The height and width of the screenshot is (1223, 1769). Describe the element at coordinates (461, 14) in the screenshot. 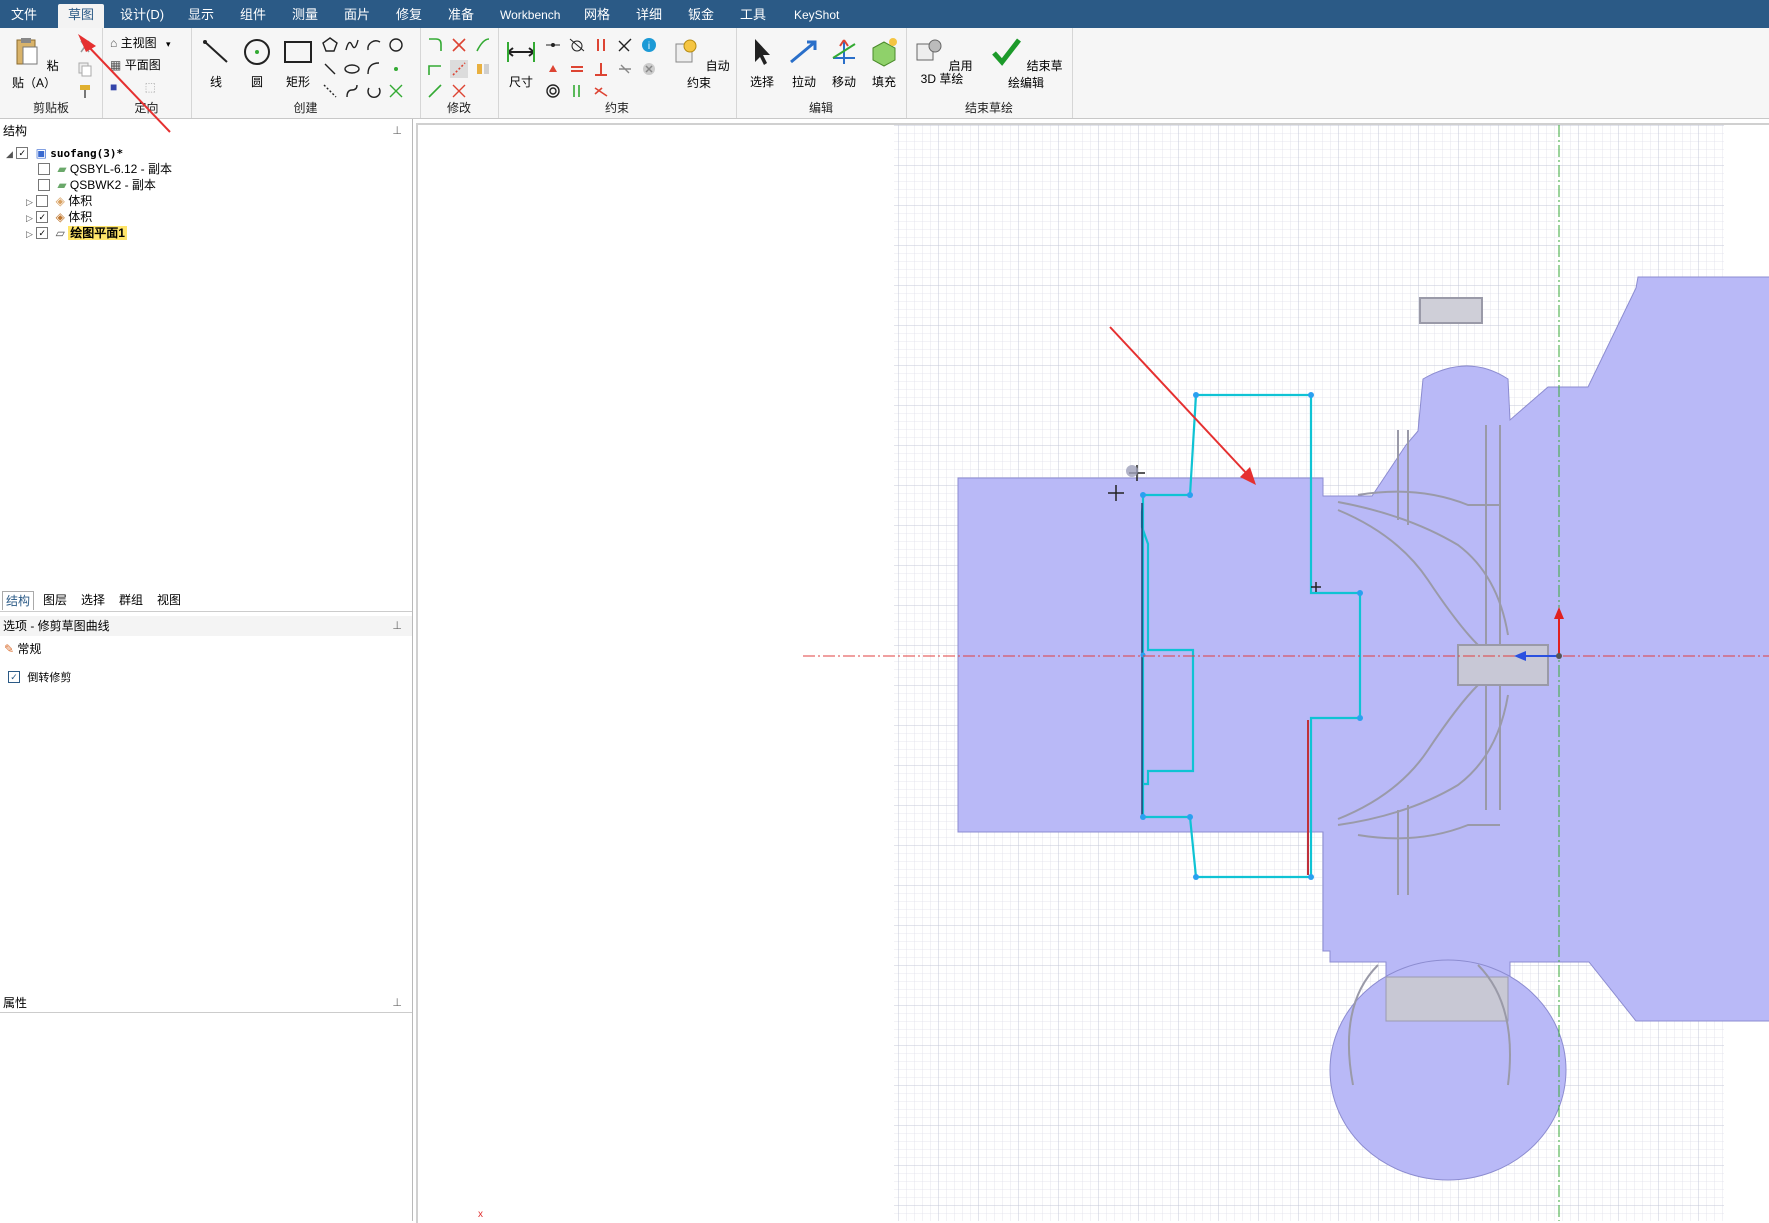

I see `menu-prepare: 准备` at that location.